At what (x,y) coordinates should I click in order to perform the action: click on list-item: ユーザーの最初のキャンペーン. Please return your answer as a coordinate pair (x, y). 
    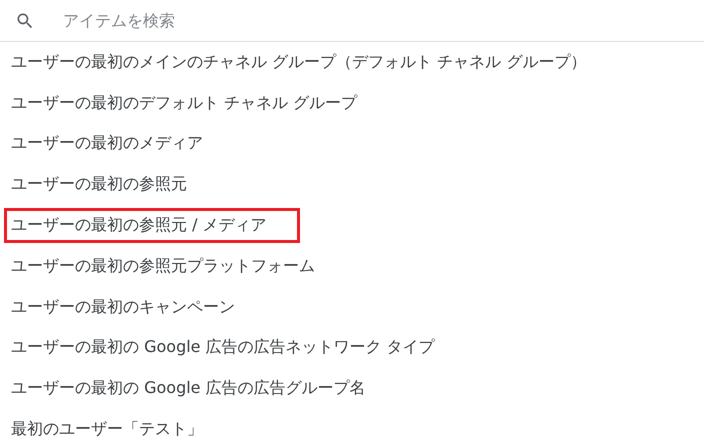
    Looking at the image, I should click on (123, 307).